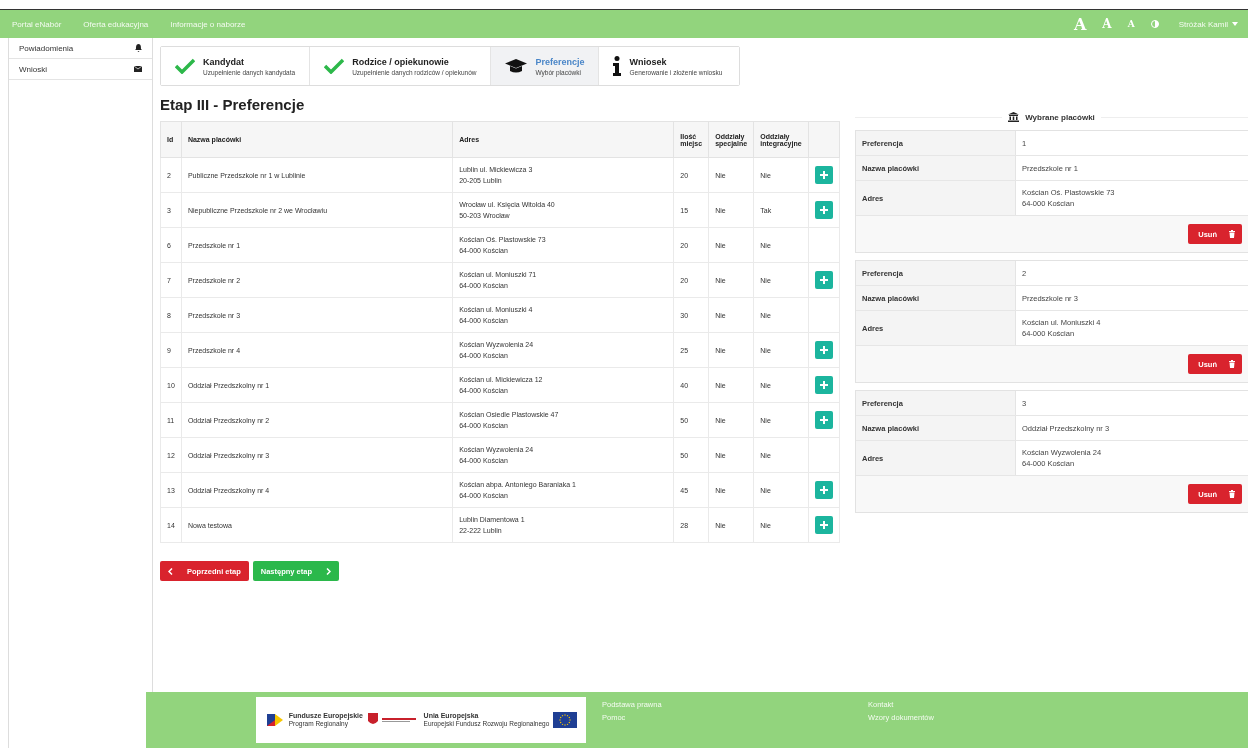 The width and height of the screenshot is (1248, 748). I want to click on graduation-cap-icon, so click(516, 66).